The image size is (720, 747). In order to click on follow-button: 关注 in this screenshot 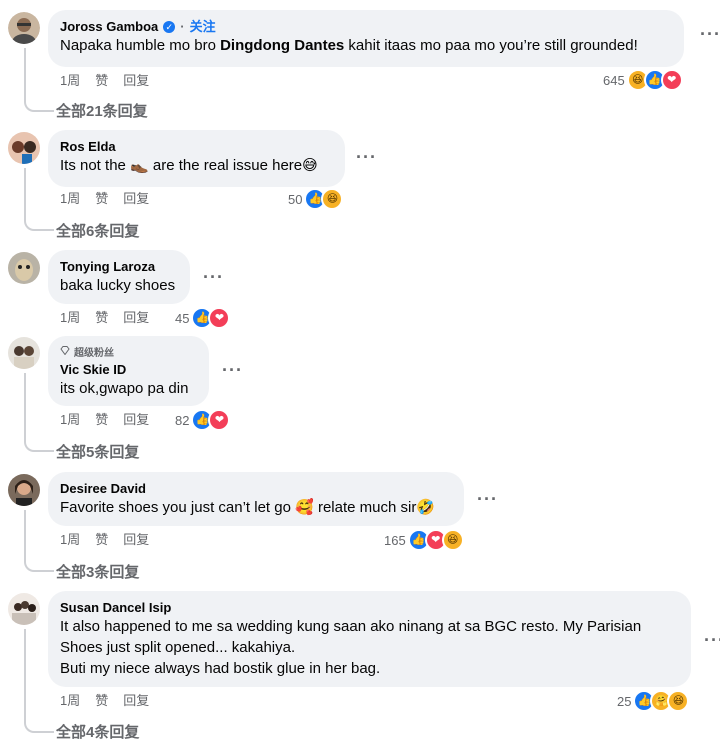, I will do `click(203, 26)`.